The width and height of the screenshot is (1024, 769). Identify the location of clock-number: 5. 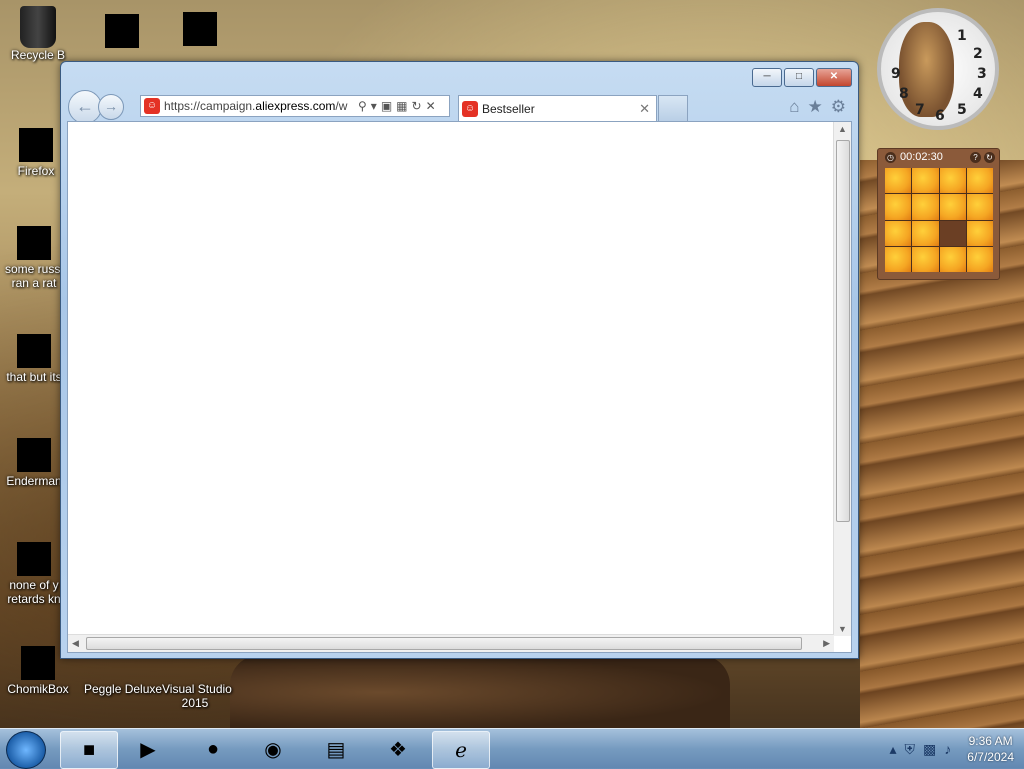
(962, 110).